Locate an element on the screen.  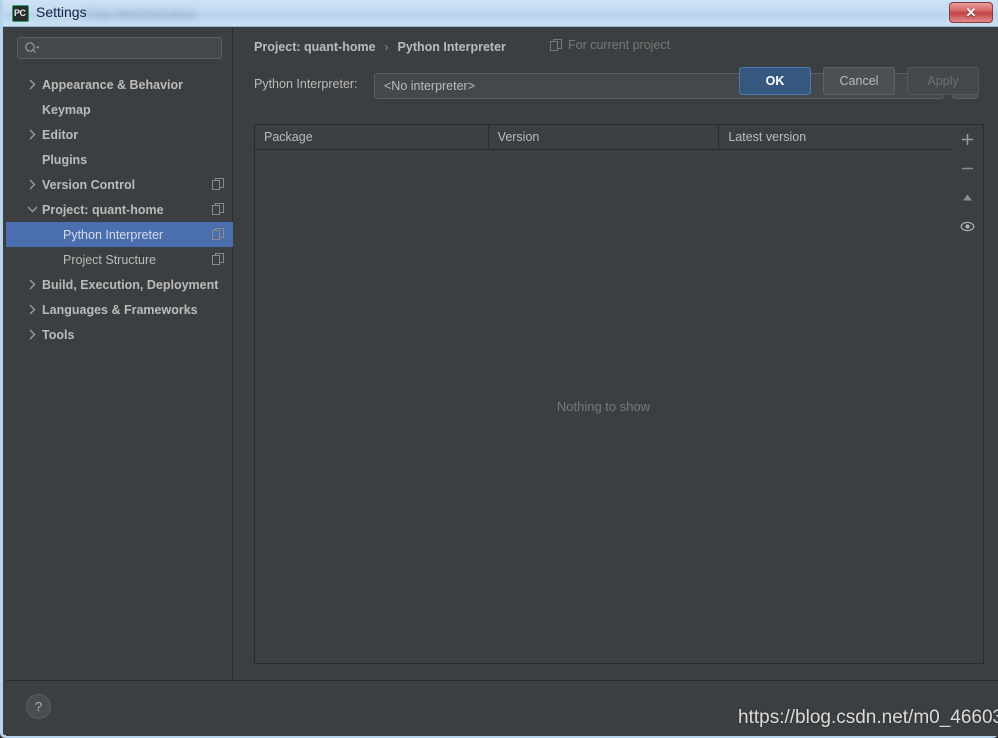
sidebar-item-version-control: Version Control is located at coordinates (119, 184).